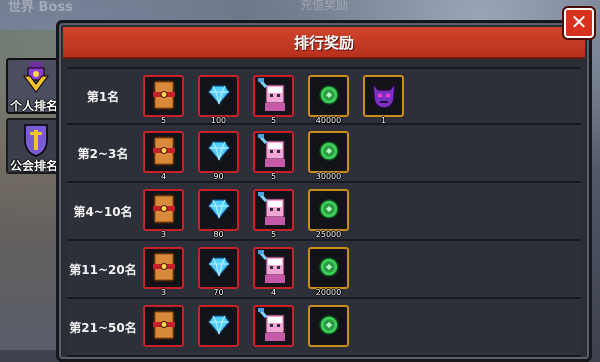 The width and height of the screenshot is (600, 362). I want to click on reward-item: 20000, so click(328, 272).